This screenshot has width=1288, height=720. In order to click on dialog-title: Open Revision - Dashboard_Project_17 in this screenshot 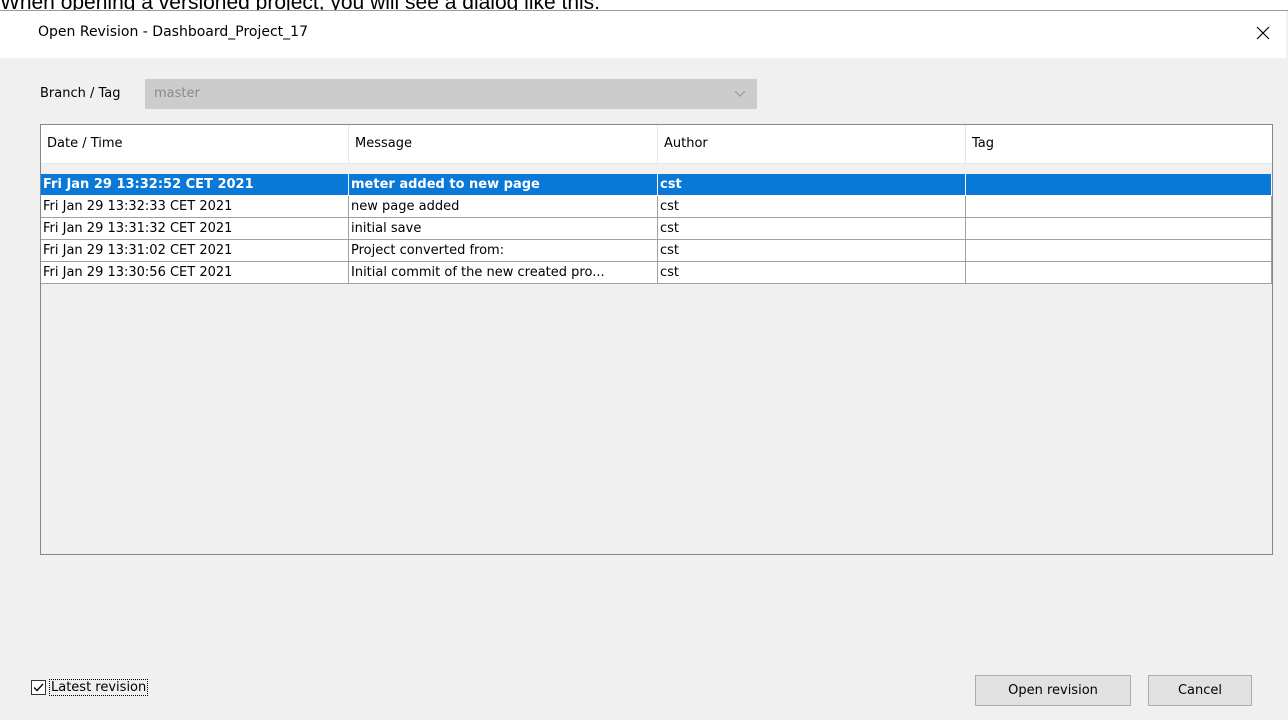, I will do `click(173, 32)`.